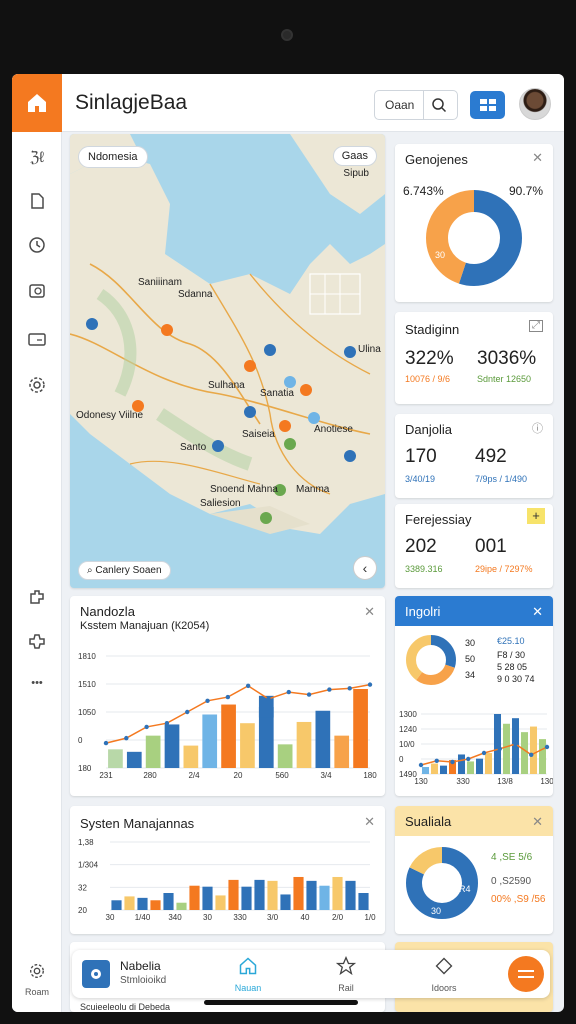  What do you see at coordinates (37, 201) in the screenshot?
I see `document-icon` at bounding box center [37, 201].